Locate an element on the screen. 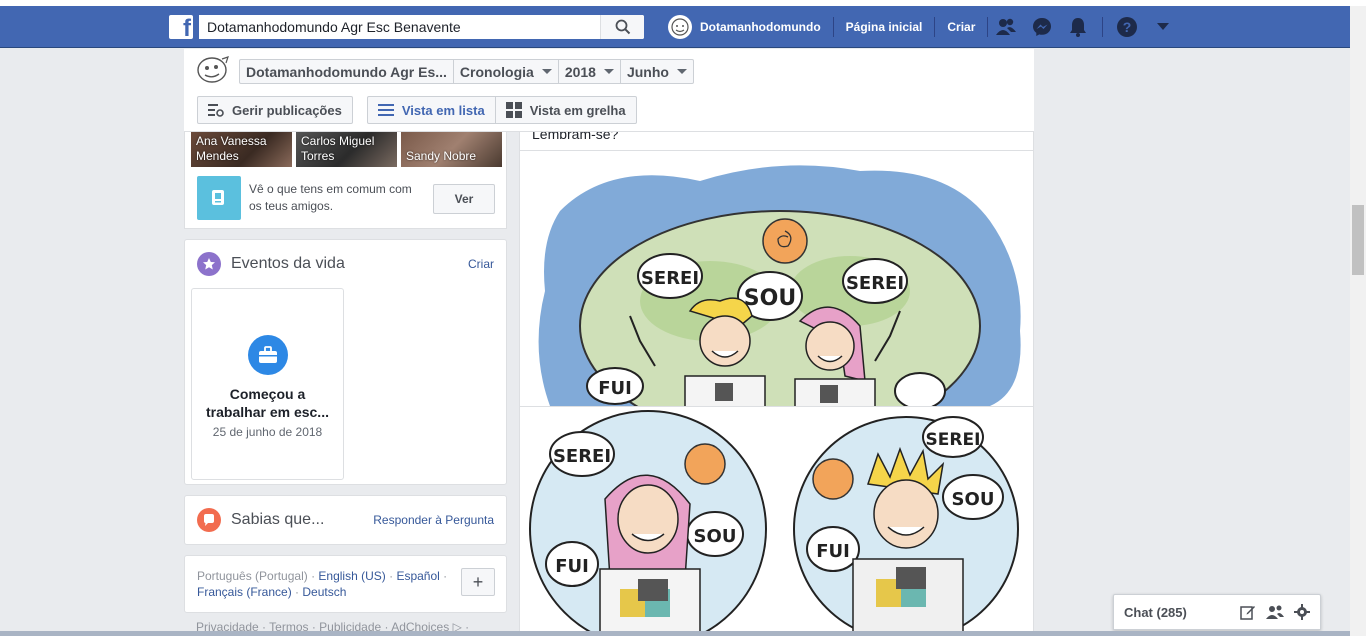 The image size is (1366, 636). did-you-know-header: Sabias que... Responder à Pergunta is located at coordinates (345, 520).